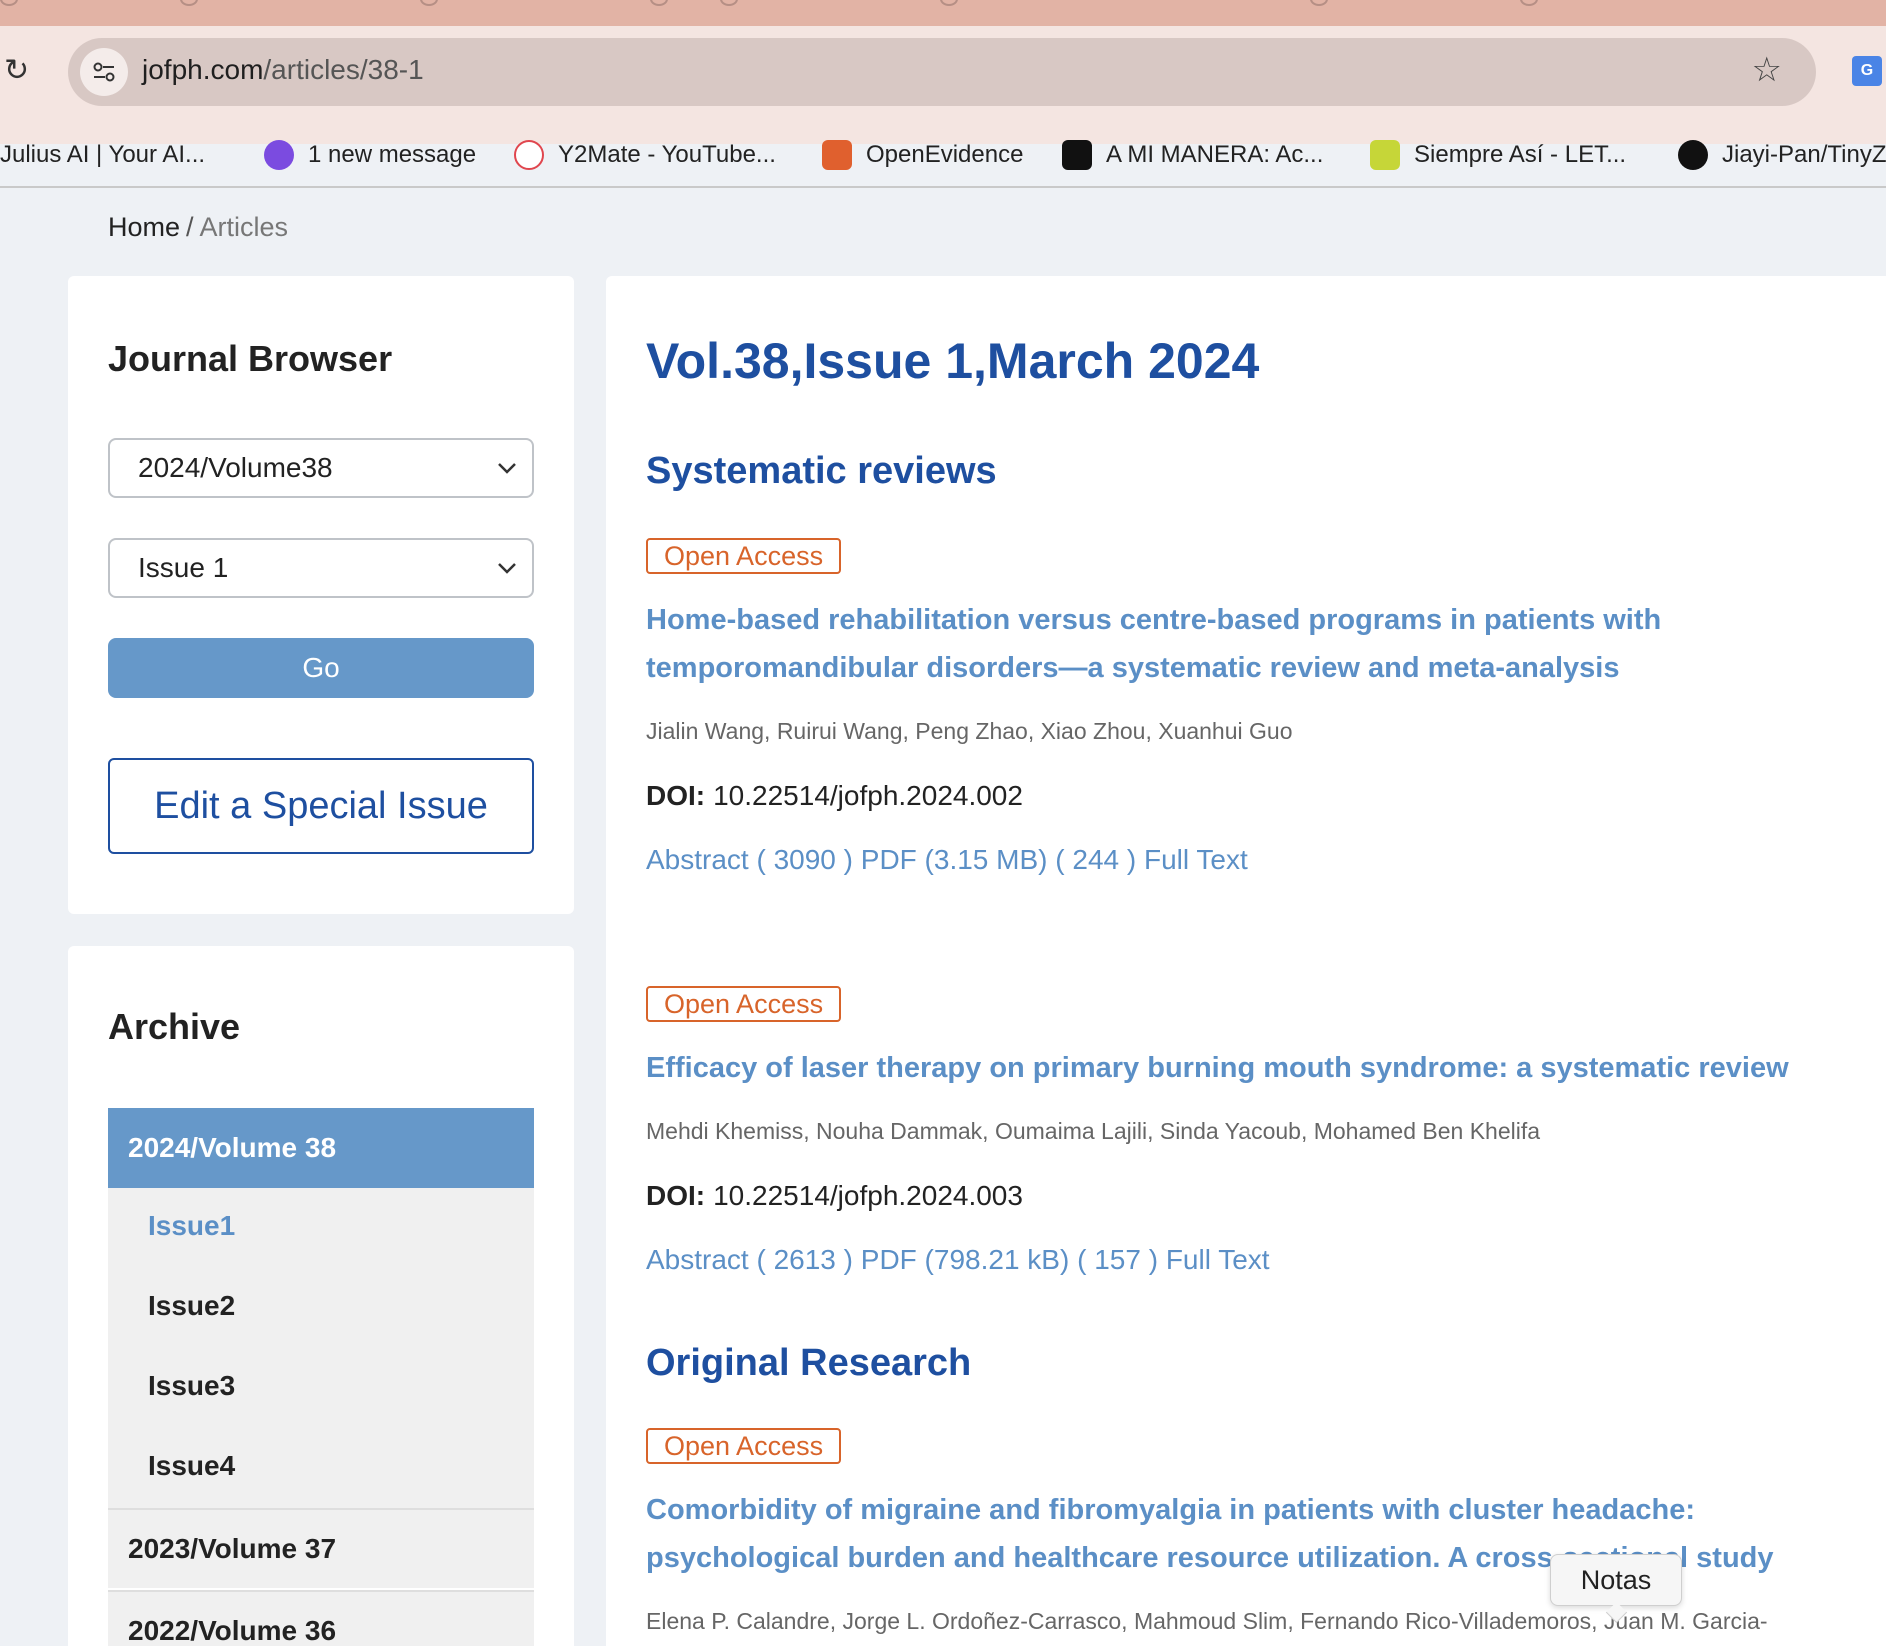  What do you see at coordinates (943, 13) in the screenshot?
I see `tab-strip` at bounding box center [943, 13].